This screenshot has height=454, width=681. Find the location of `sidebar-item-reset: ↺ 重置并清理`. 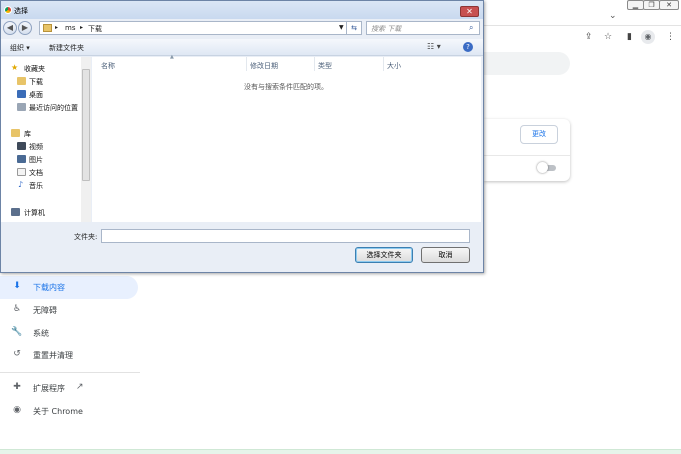

sidebar-item-reset: ↺ 重置并清理 is located at coordinates (70, 356).